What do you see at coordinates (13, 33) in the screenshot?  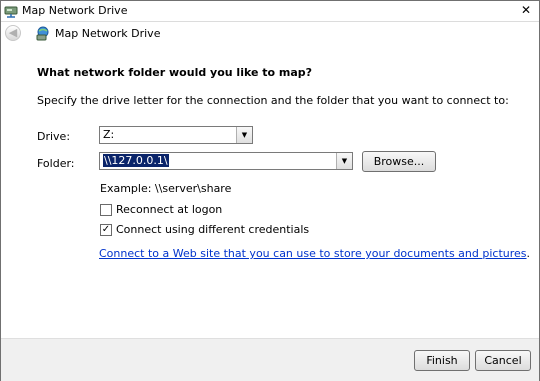 I see `back-button: ◀` at bounding box center [13, 33].